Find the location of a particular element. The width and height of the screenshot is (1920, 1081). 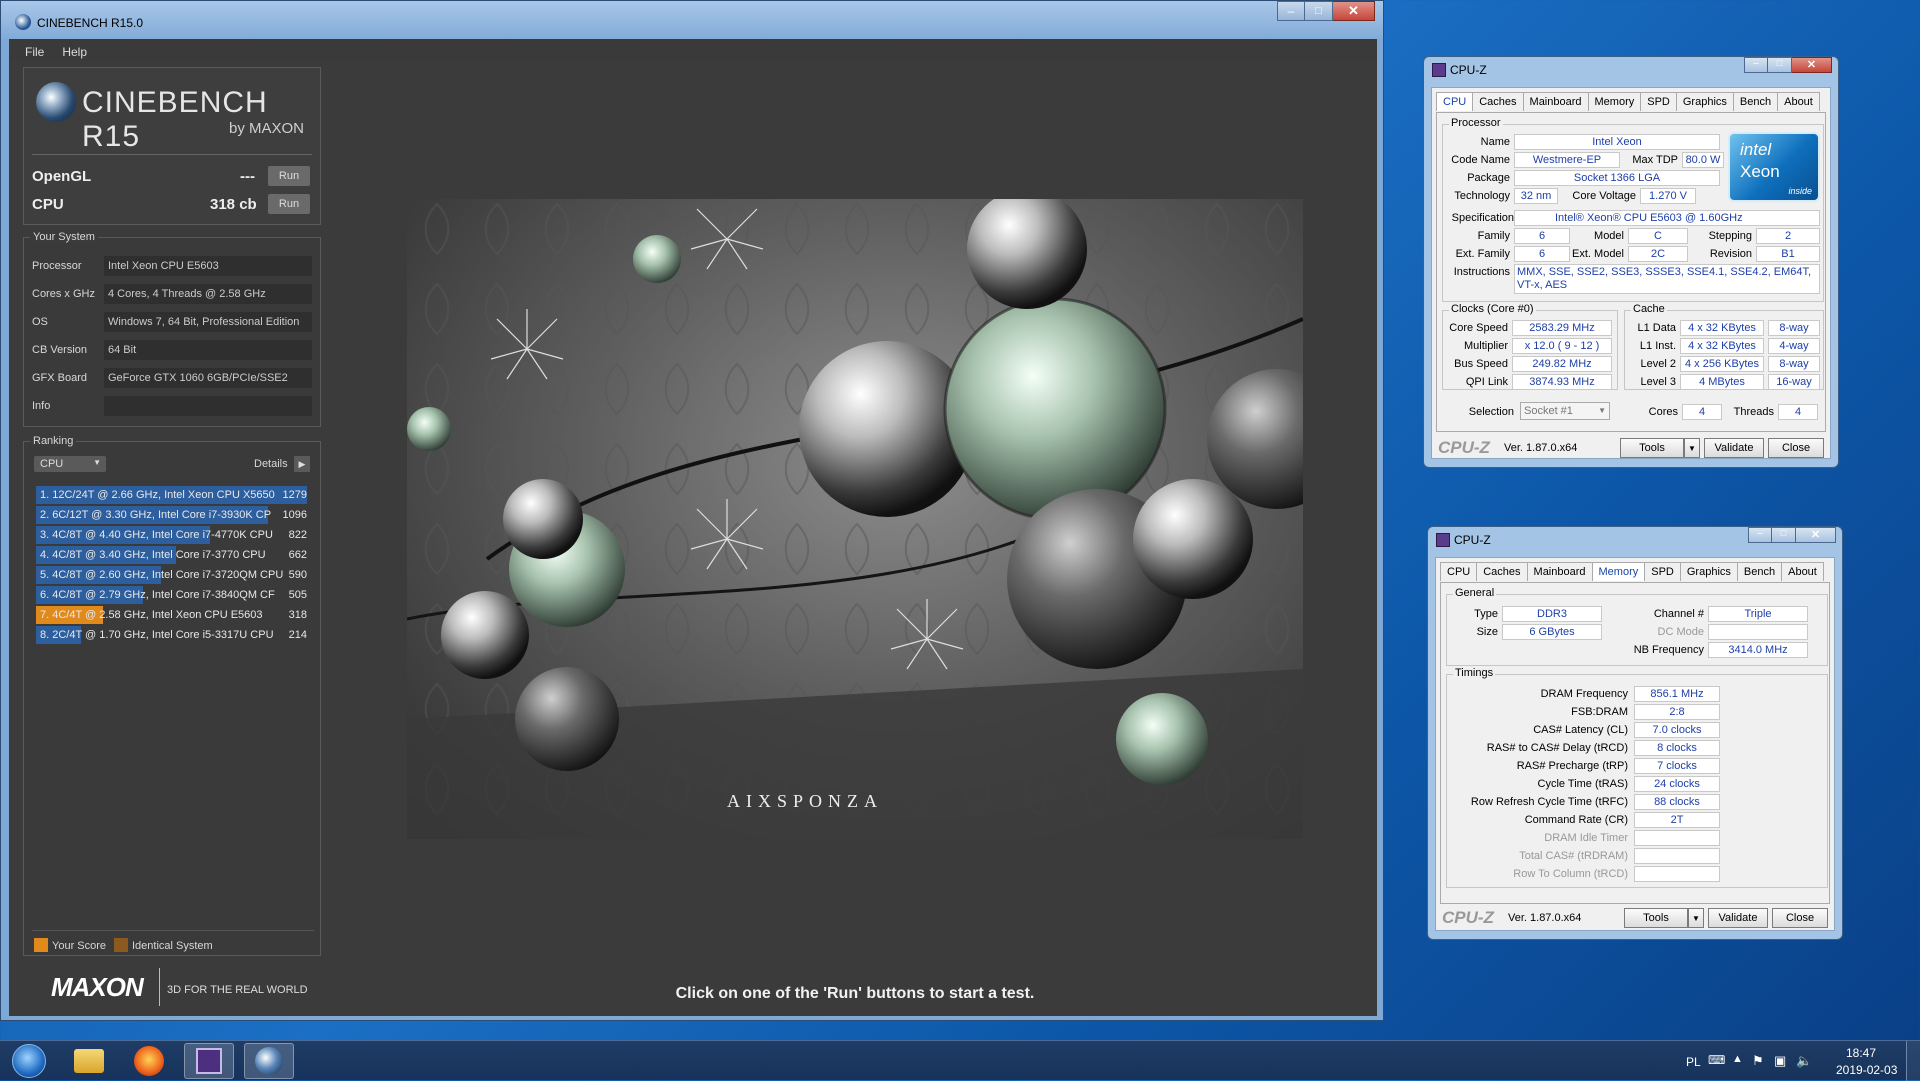

maxon-footer: MAXON 3D FOR THE REAL WORLD is located at coordinates (172, 989).